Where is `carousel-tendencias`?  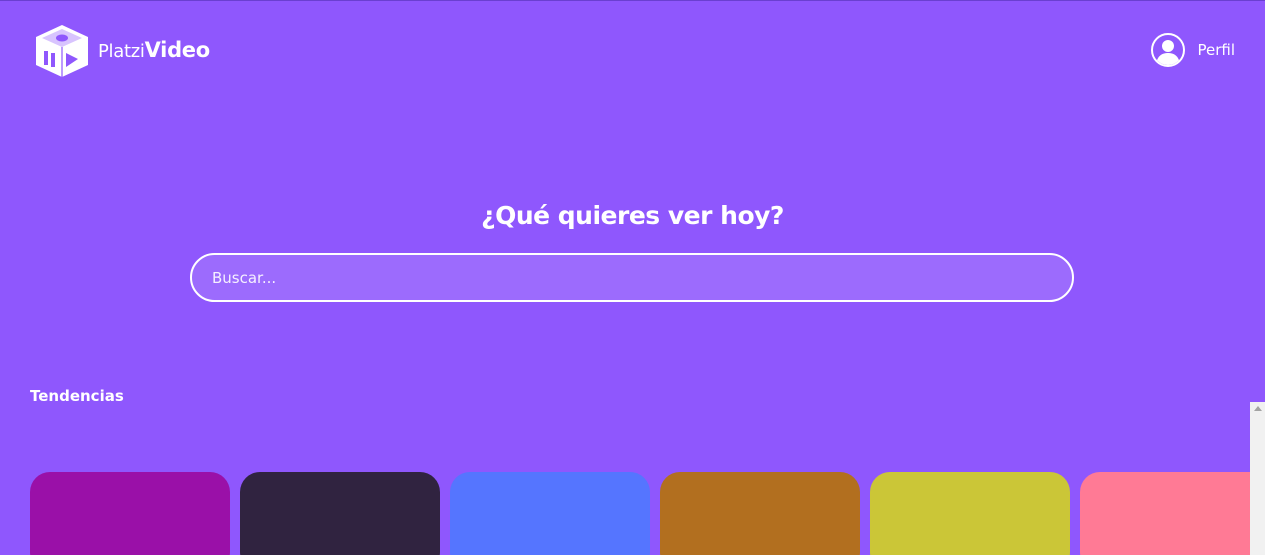
carousel-tendencias is located at coordinates (647, 513).